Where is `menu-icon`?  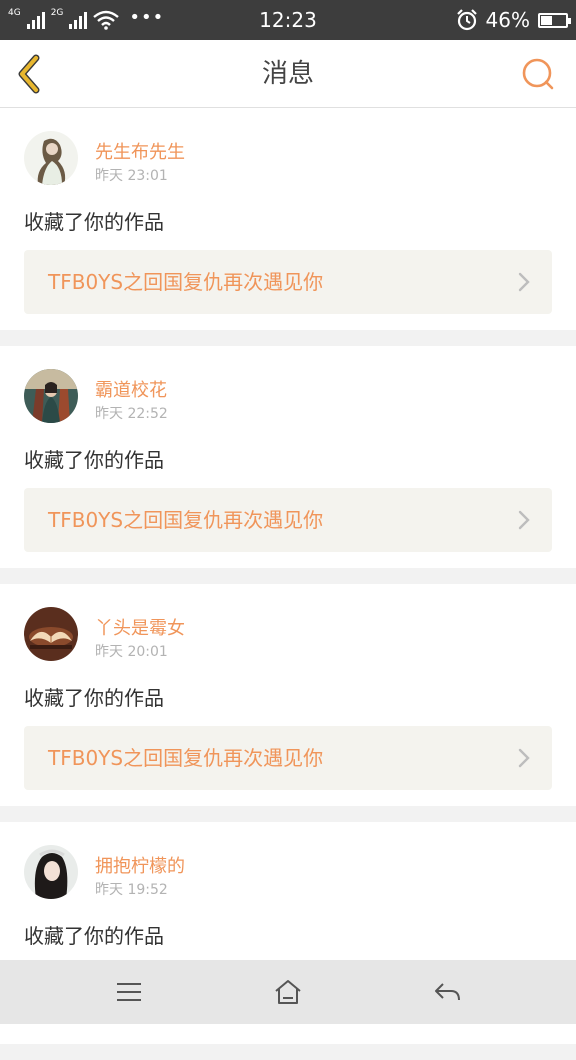
menu-icon is located at coordinates (129, 992).